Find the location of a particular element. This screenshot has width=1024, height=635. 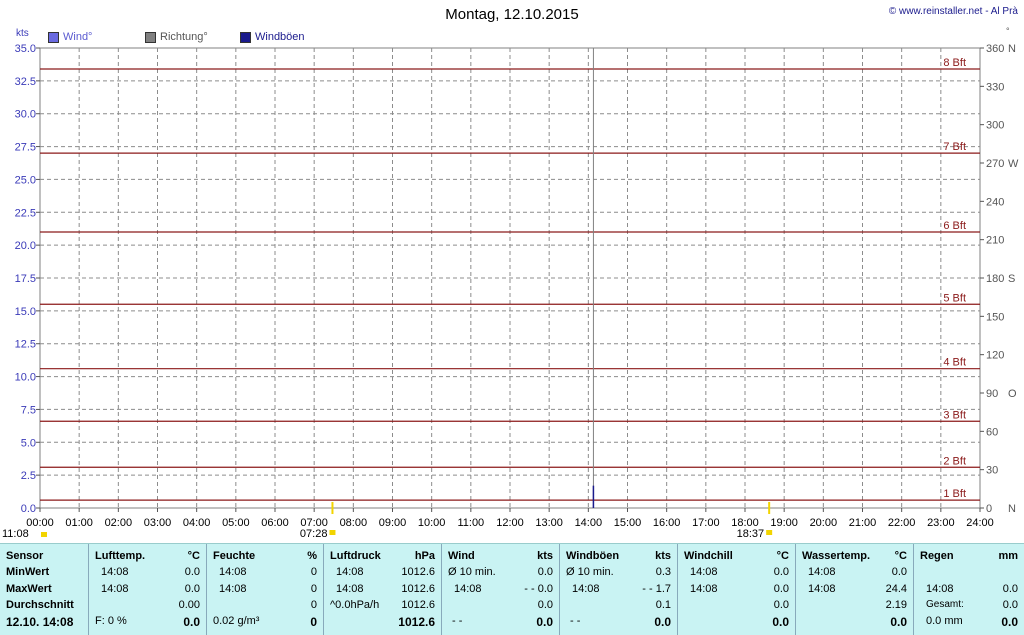

legend-gusts: Windböen is located at coordinates (272, 37).